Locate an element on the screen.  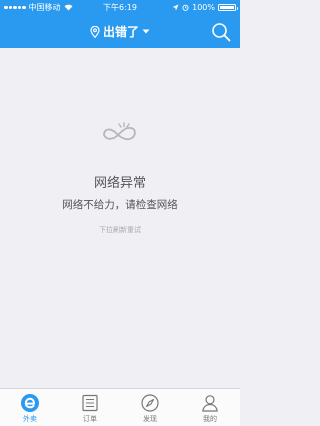
nav-bar: 出错了 is located at coordinates (120, 31).